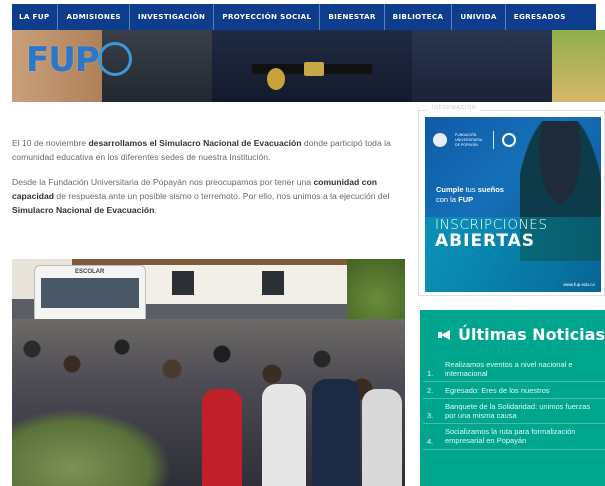 The image size is (605, 486). I want to click on hero-banner-image: FUP, so click(308, 66).